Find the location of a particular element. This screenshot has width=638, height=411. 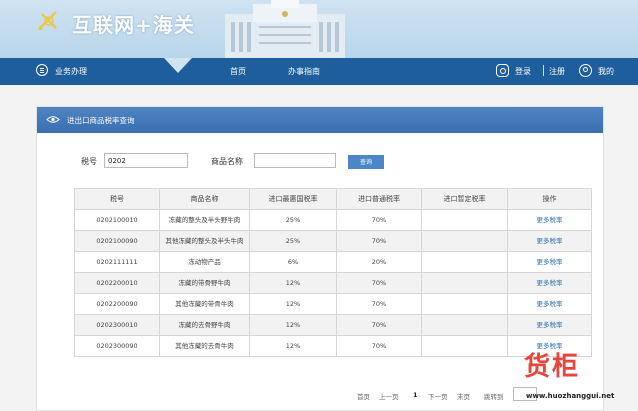

pager-last: 末页 is located at coordinates (463, 396).